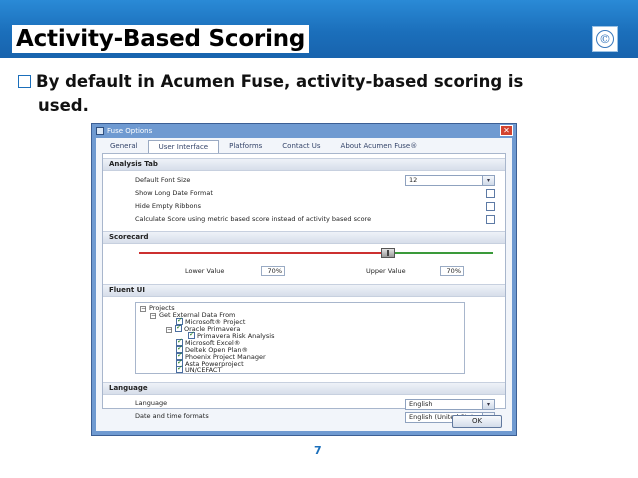 The height and width of the screenshot is (478, 638). Describe the element at coordinates (605, 39) in the screenshot. I see `copyright-icon: ©` at that location.